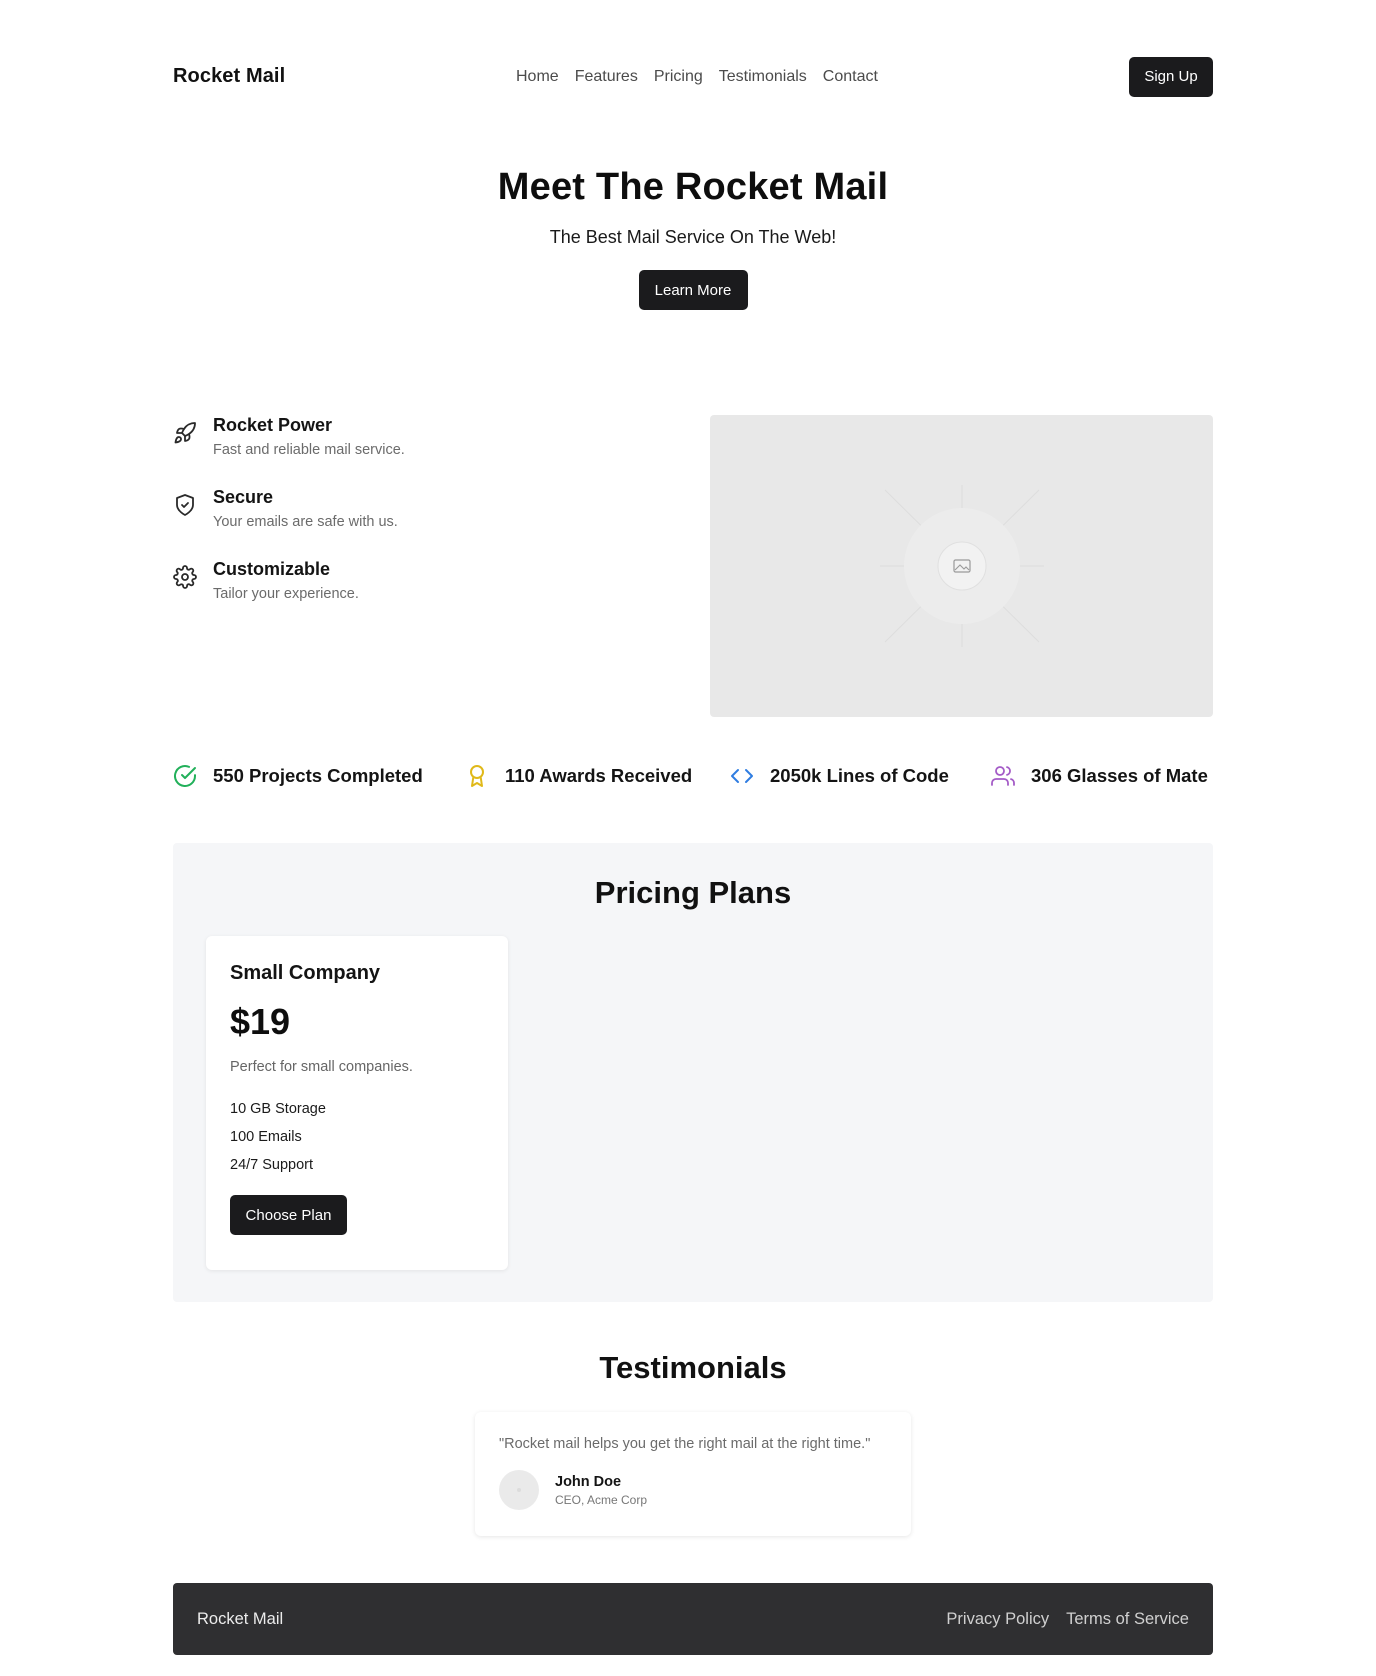 The height and width of the screenshot is (1676, 1376). What do you see at coordinates (599, 775) in the screenshot?
I see `stat-label: 110 Awards Received` at bounding box center [599, 775].